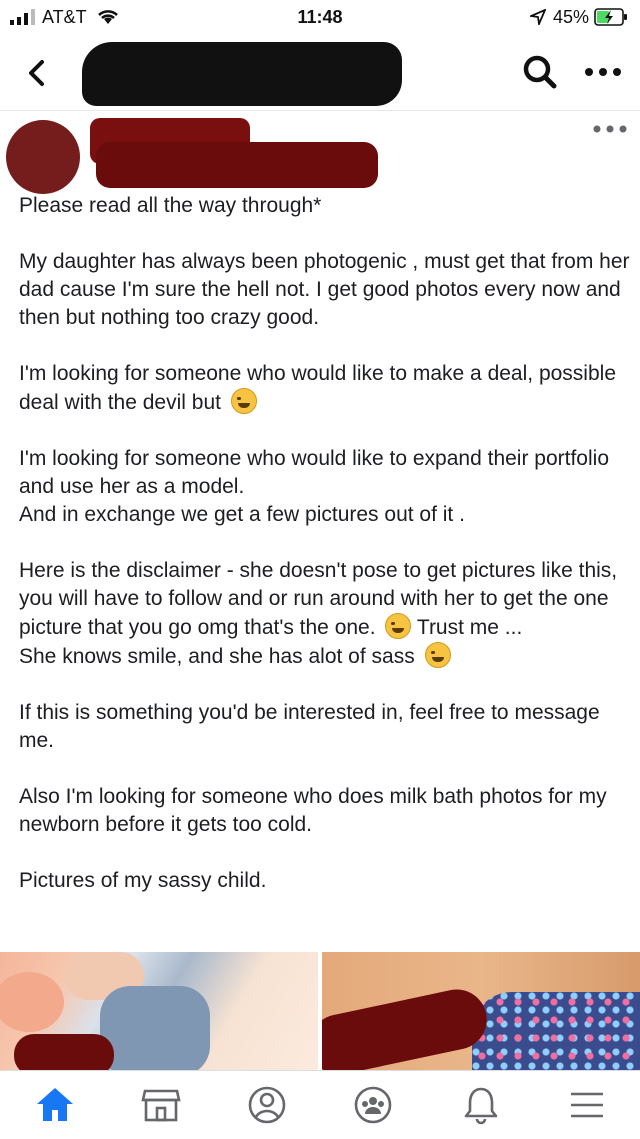 The width and height of the screenshot is (640, 1139). I want to click on woozy-face-emoji, so click(437, 655).